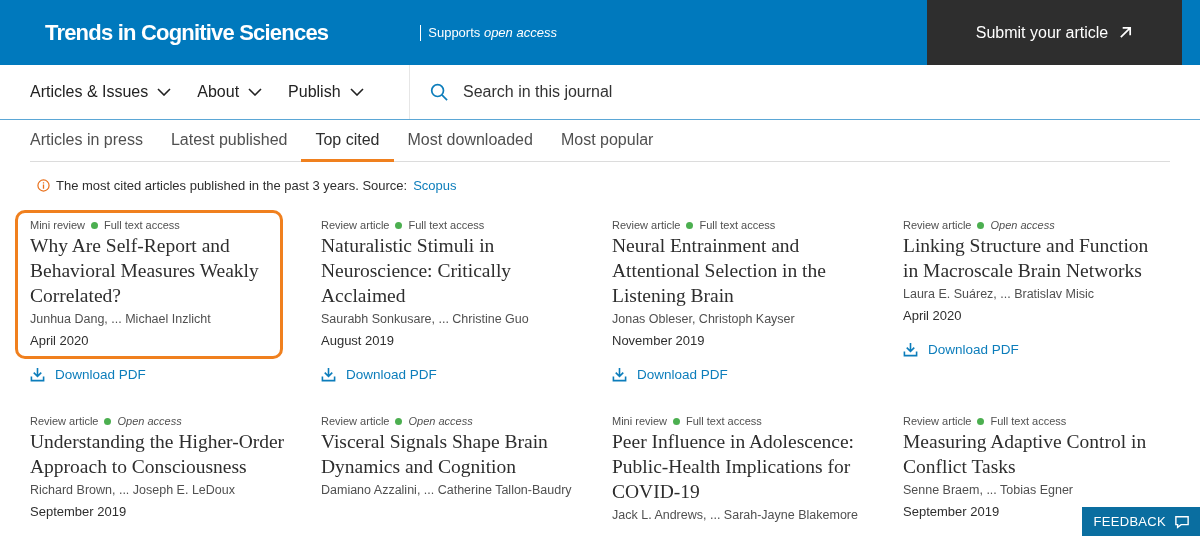  What do you see at coordinates (230, 92) in the screenshot?
I see `nav-menu: About` at bounding box center [230, 92].